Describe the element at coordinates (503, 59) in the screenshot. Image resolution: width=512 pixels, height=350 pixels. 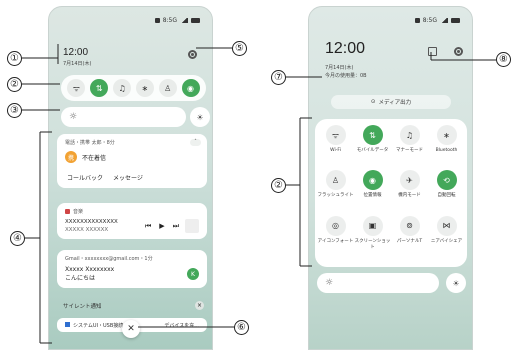
I see `callout-8: ⑧` at that location.